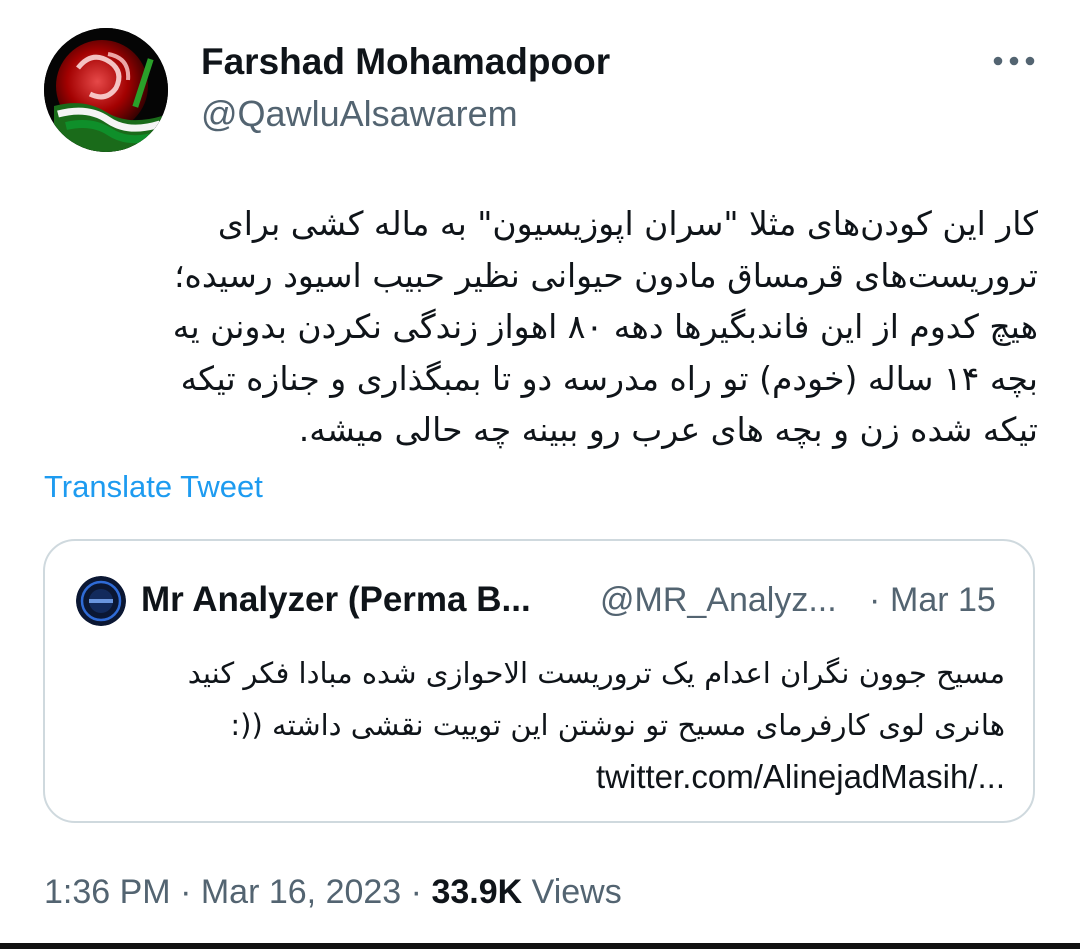 The width and height of the screenshot is (1080, 949). I want to click on author-handle: @QawluAlsawarem, so click(359, 114).